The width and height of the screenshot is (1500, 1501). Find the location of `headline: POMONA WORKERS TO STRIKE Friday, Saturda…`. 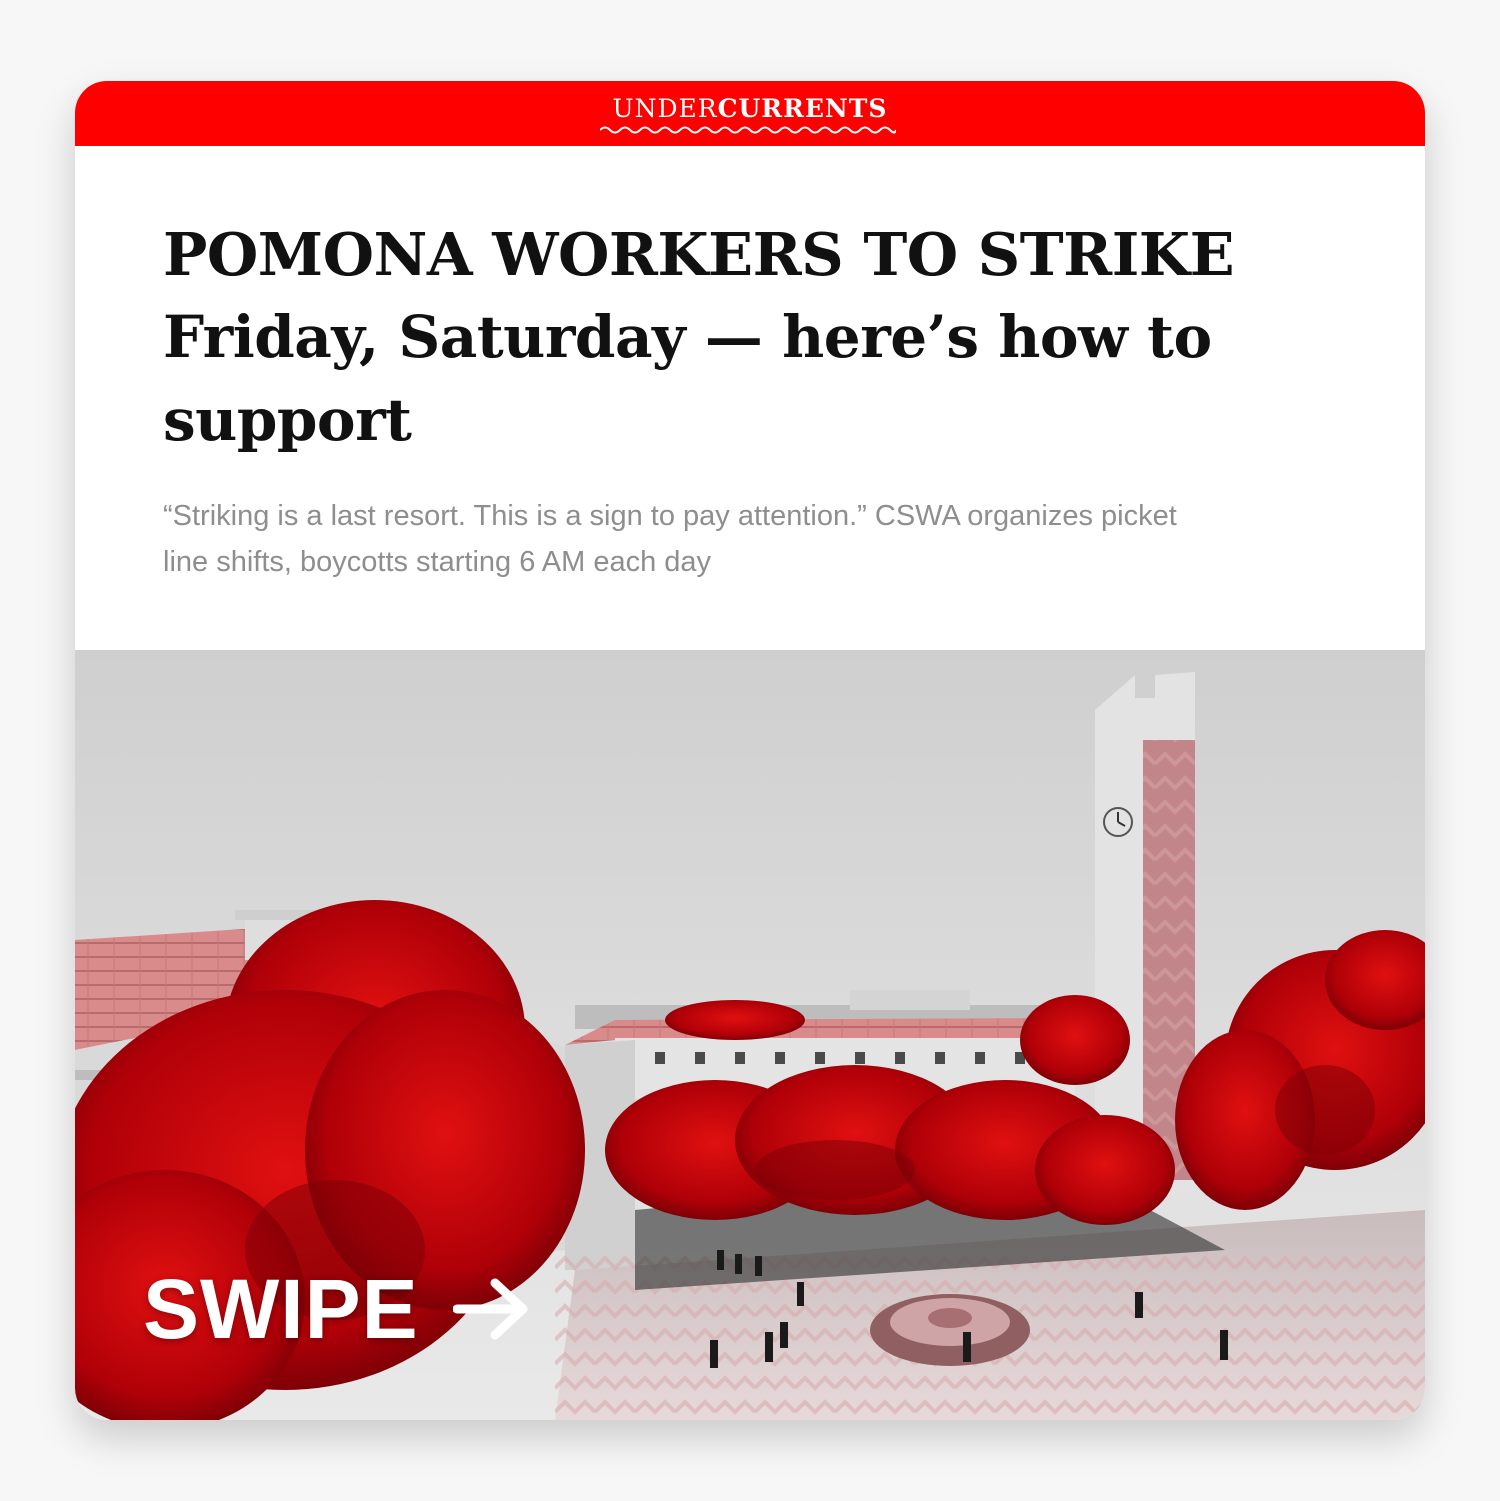

headline: POMONA WORKERS TO STRIKE Friday, Saturda… is located at coordinates (763, 337).